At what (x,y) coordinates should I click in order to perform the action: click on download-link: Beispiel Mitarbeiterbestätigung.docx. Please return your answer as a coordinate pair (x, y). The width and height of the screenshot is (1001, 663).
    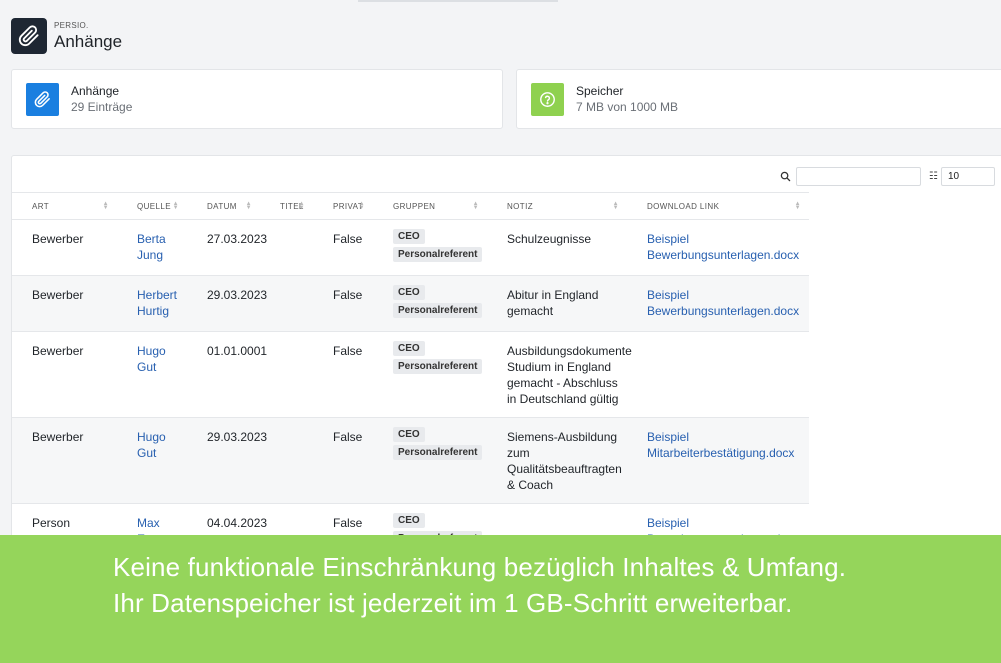
    Looking at the image, I should click on (718, 461).